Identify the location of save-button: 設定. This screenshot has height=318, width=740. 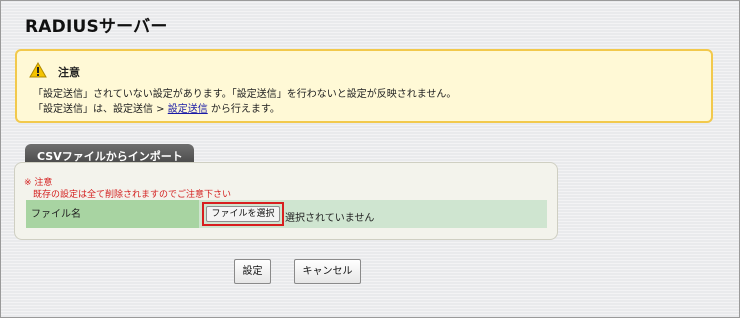
(252, 271).